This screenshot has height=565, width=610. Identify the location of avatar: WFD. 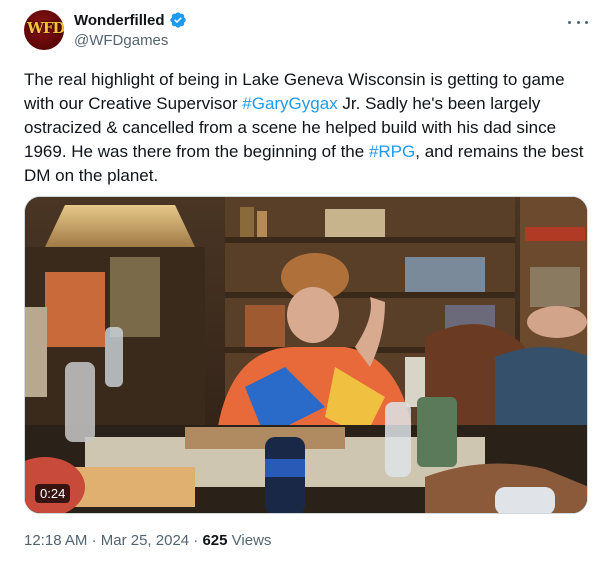
(44, 30).